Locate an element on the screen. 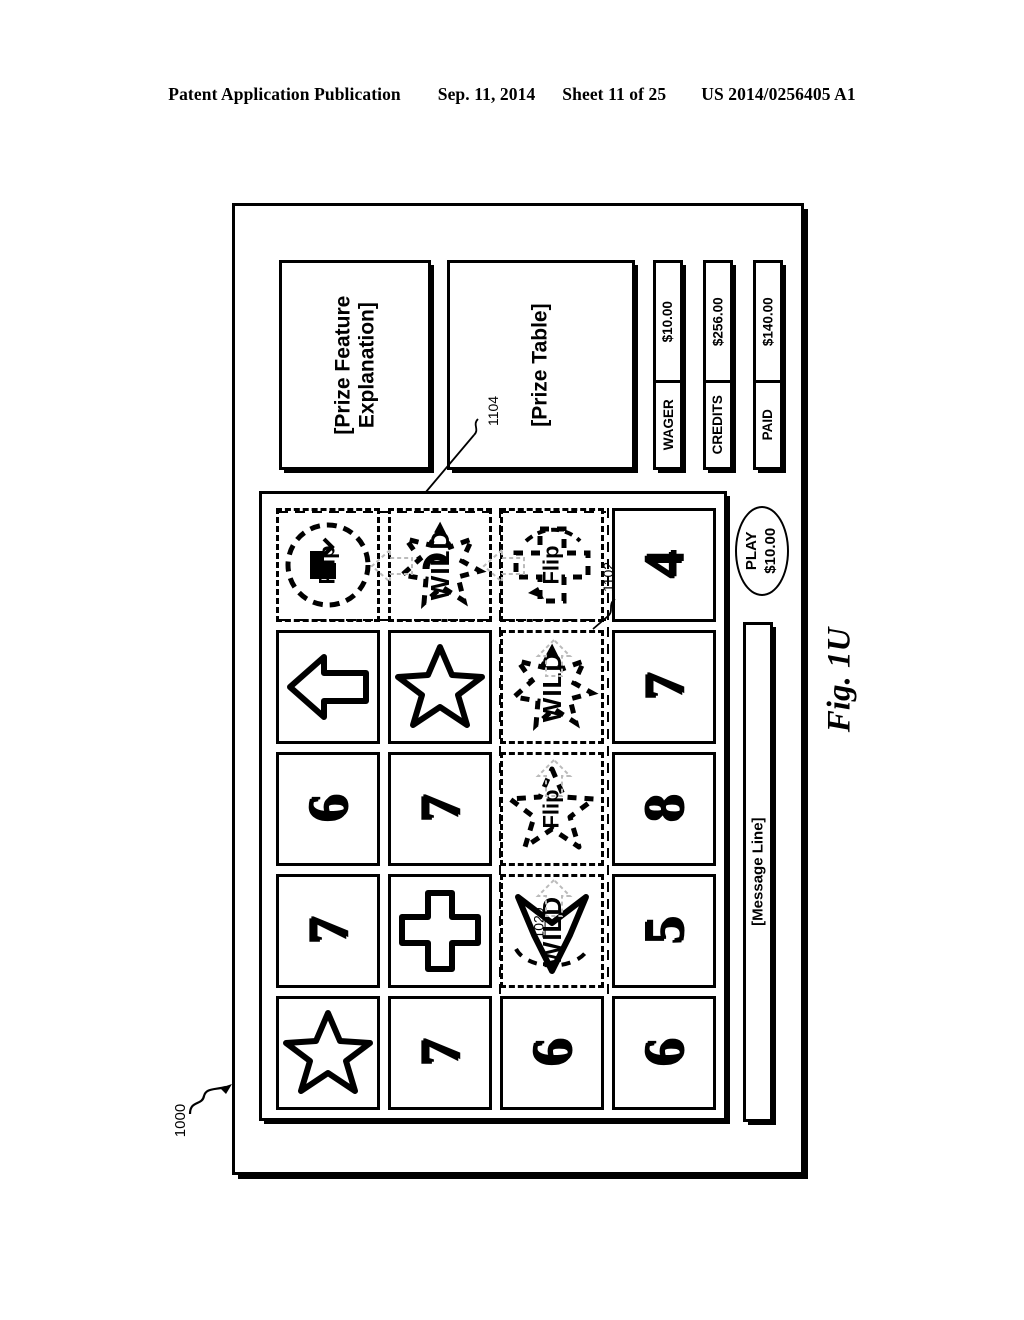 The height and width of the screenshot is (1320, 1024). prize-feature-explanation-text: [Prize Feature Explanation] is located at coordinates (354, 365).